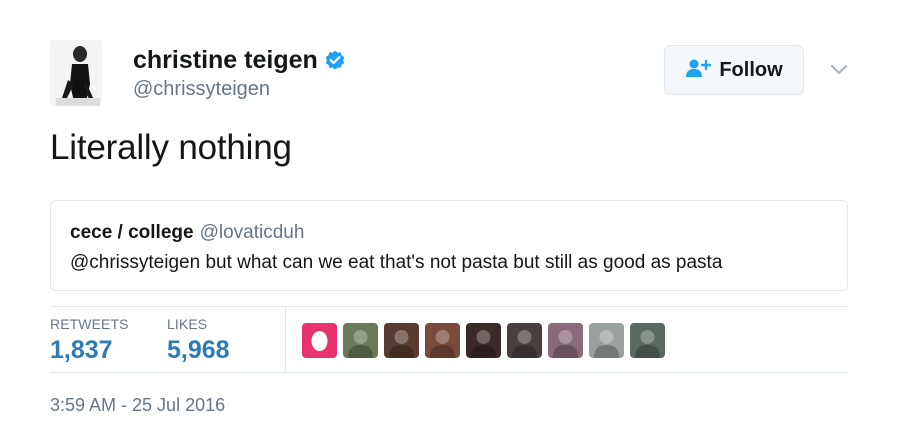 The height and width of the screenshot is (432, 900). I want to click on quoted-tweet-author-handle: @lovaticduh, so click(252, 232).